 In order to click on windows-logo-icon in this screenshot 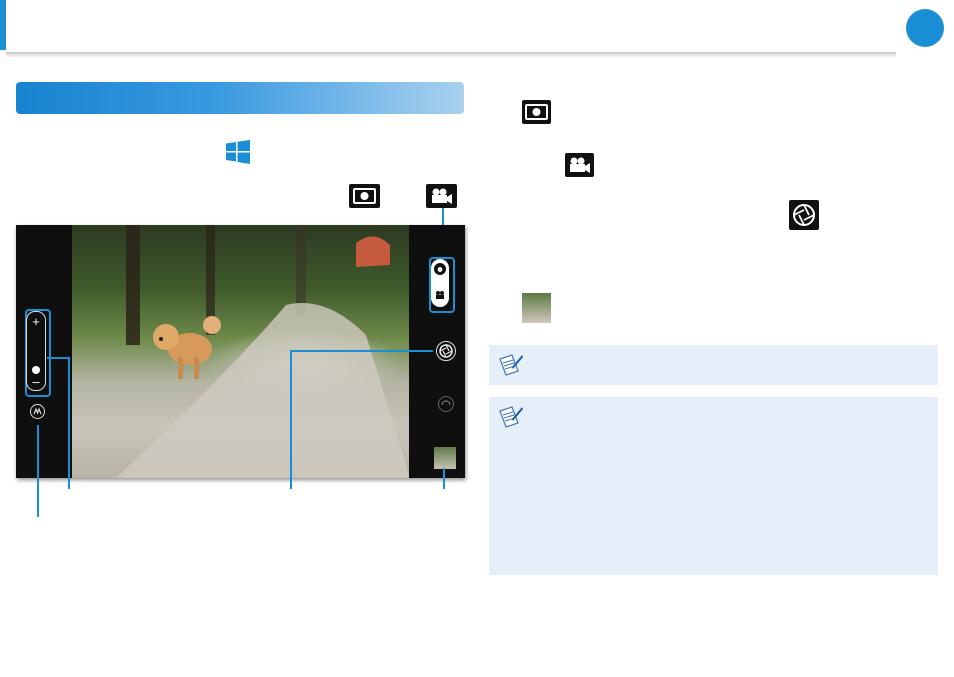, I will do `click(238, 152)`.